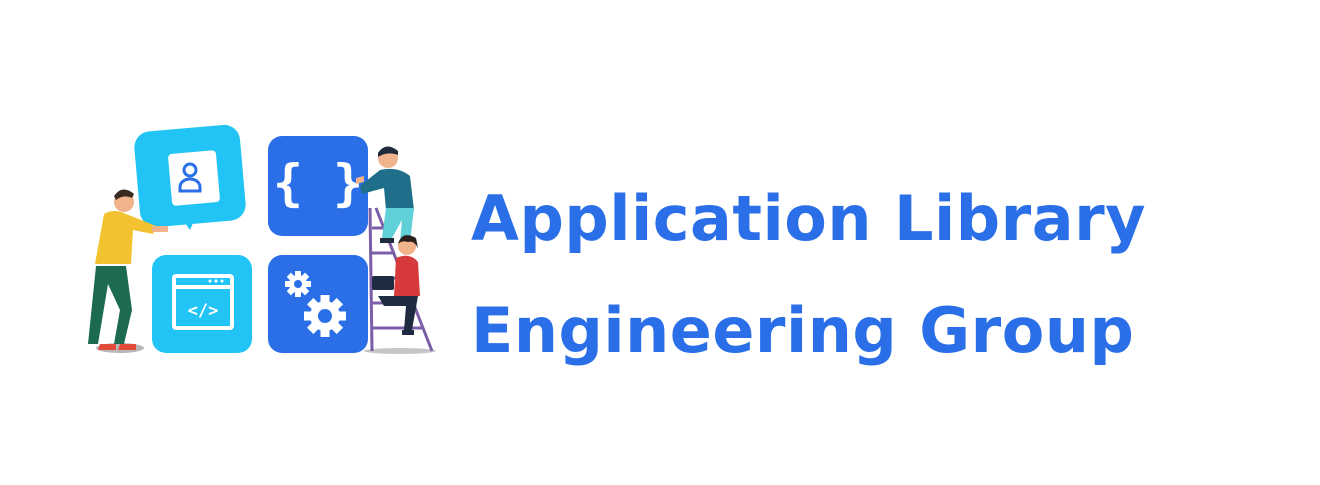 Image resolution: width=1320 pixels, height=485 pixels. I want to click on braces-tile: { }, so click(318, 186).